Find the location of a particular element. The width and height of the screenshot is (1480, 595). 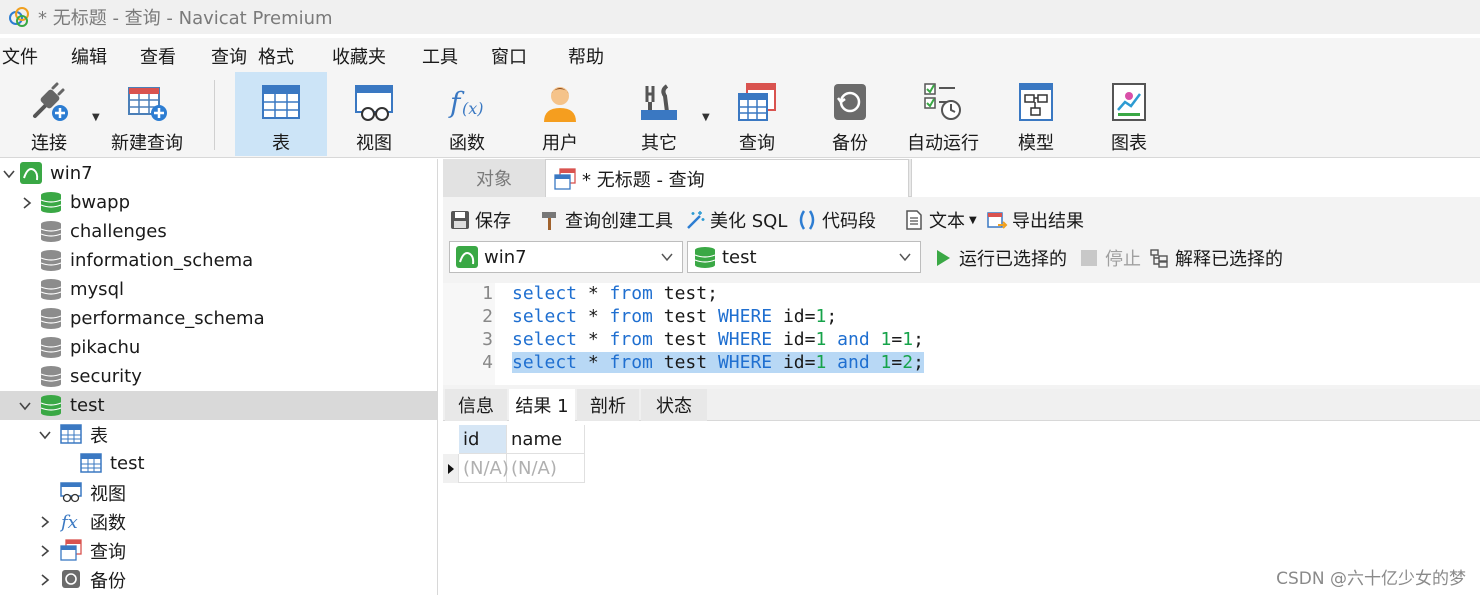

cell-value: (N/A) is located at coordinates (486, 468).